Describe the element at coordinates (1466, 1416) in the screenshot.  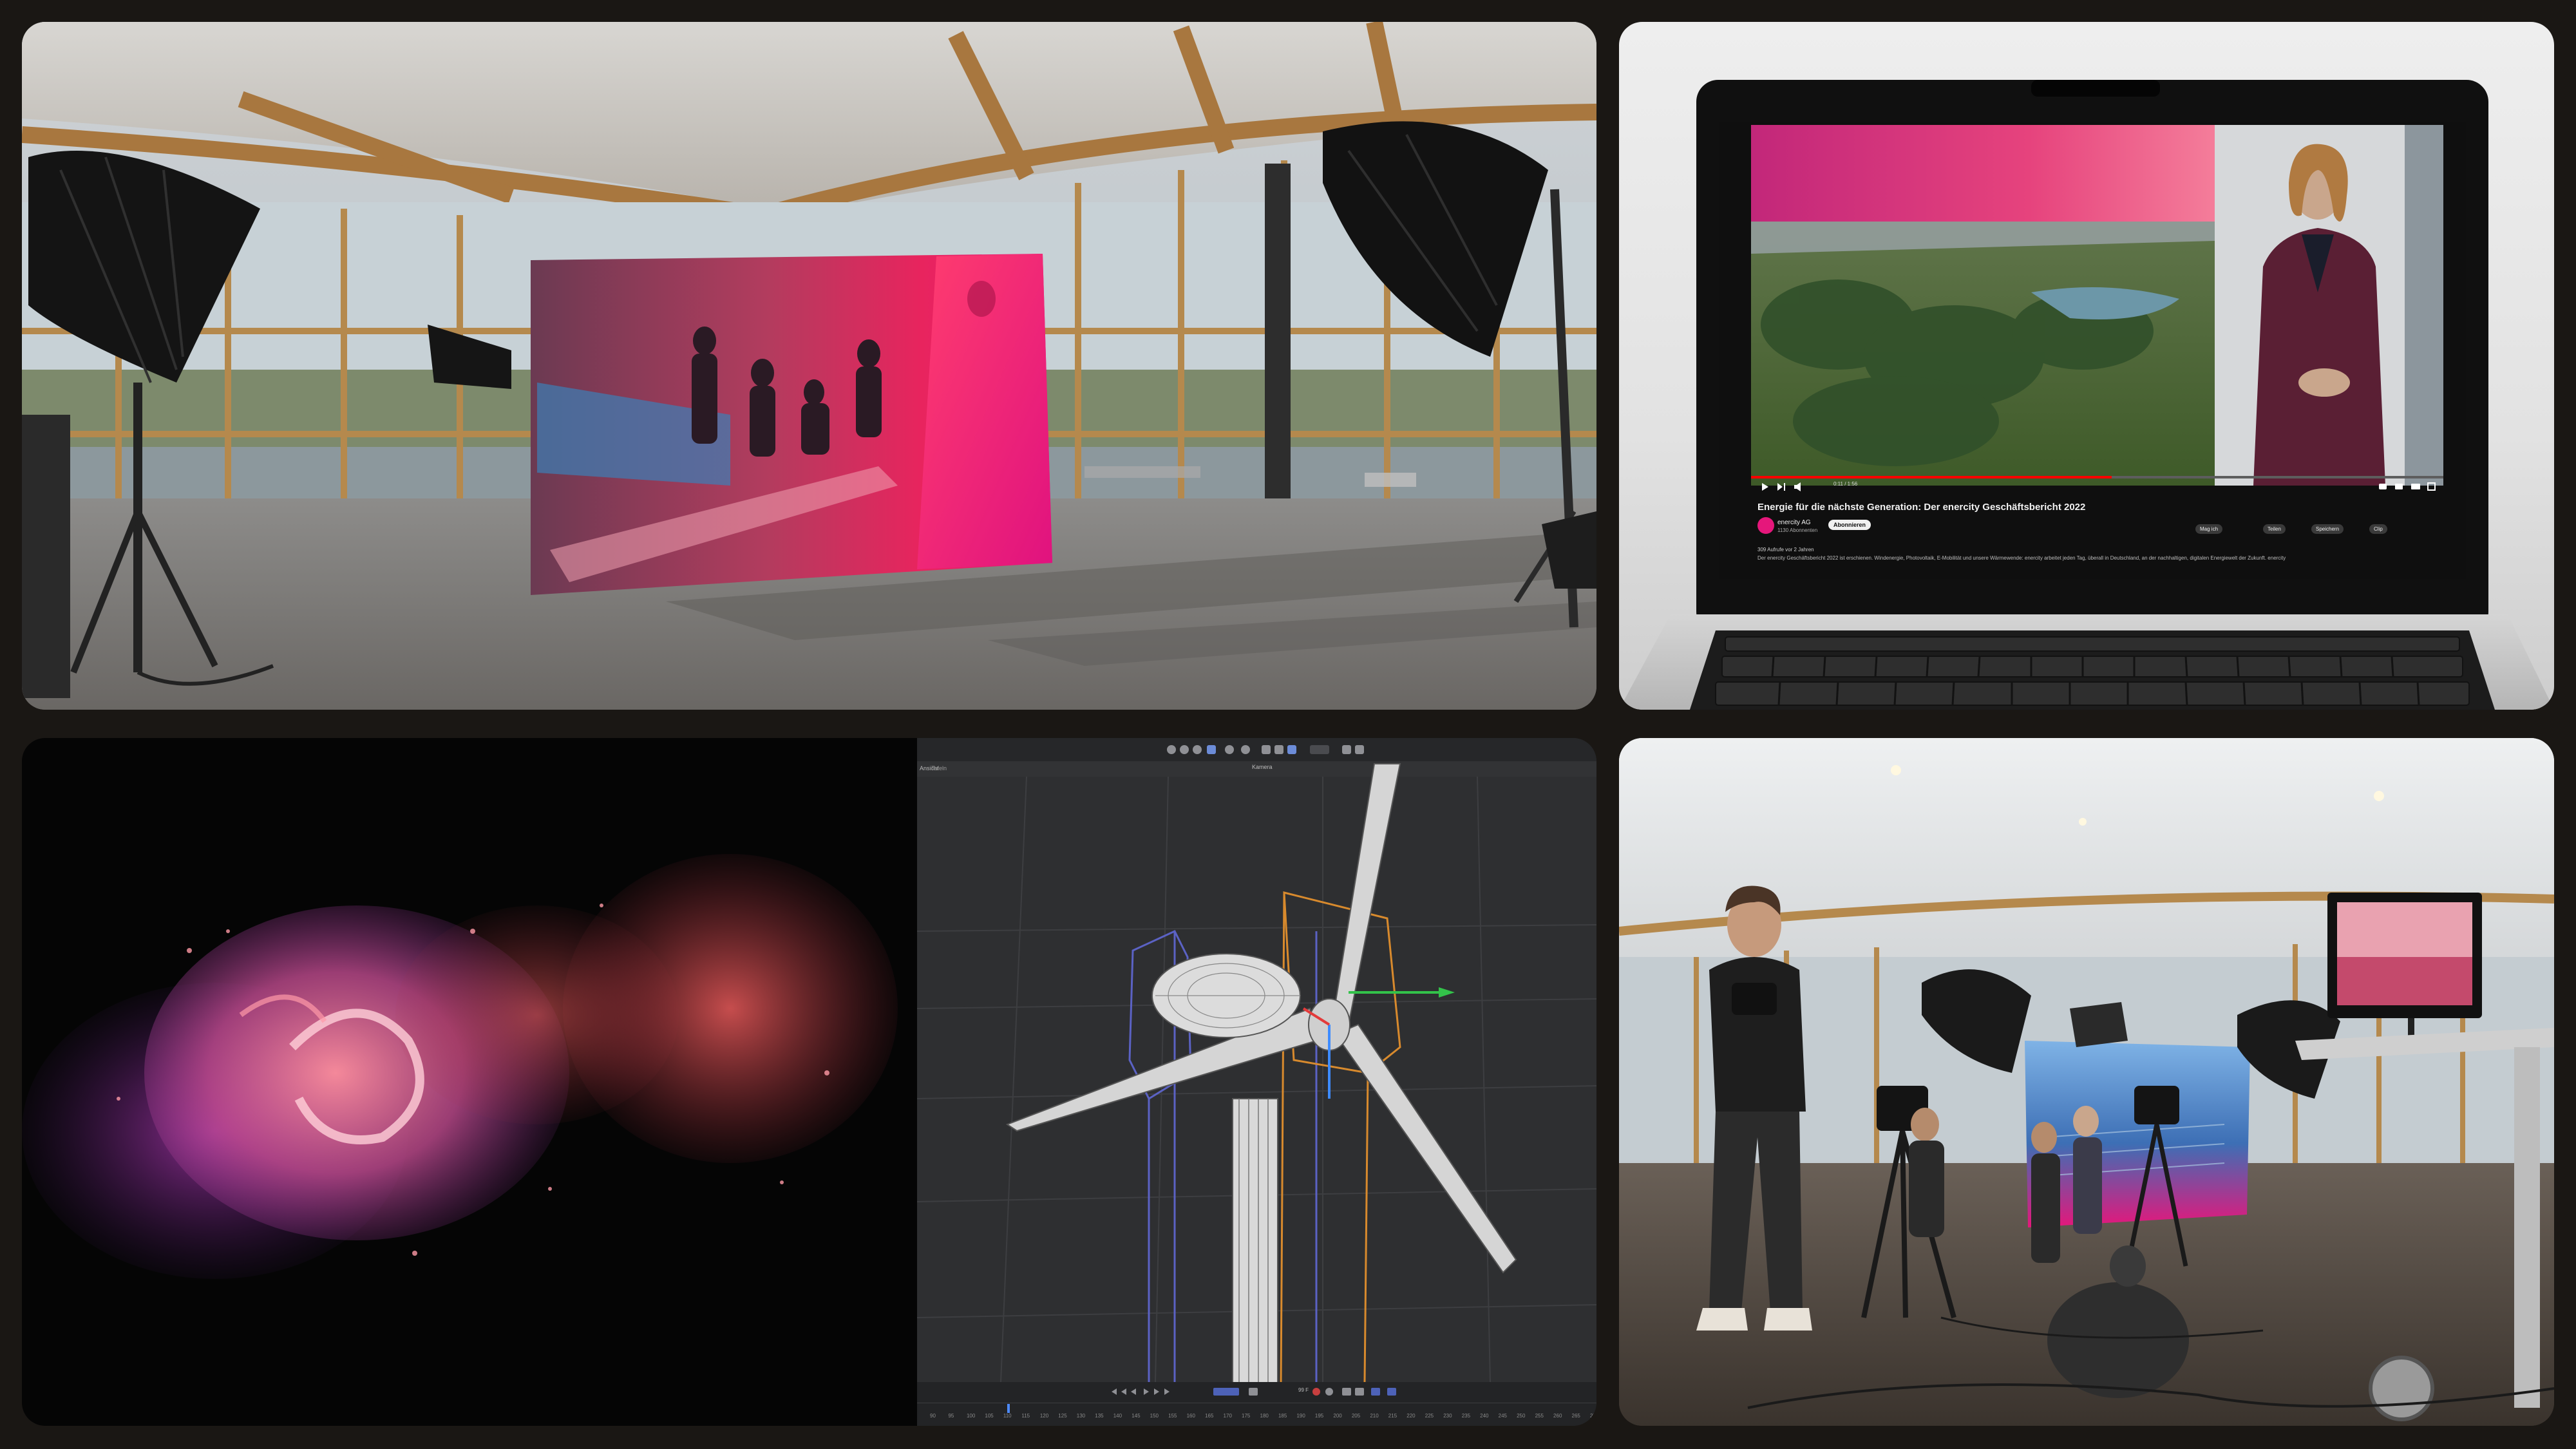
I see `ruler-tick-label: 235` at that location.